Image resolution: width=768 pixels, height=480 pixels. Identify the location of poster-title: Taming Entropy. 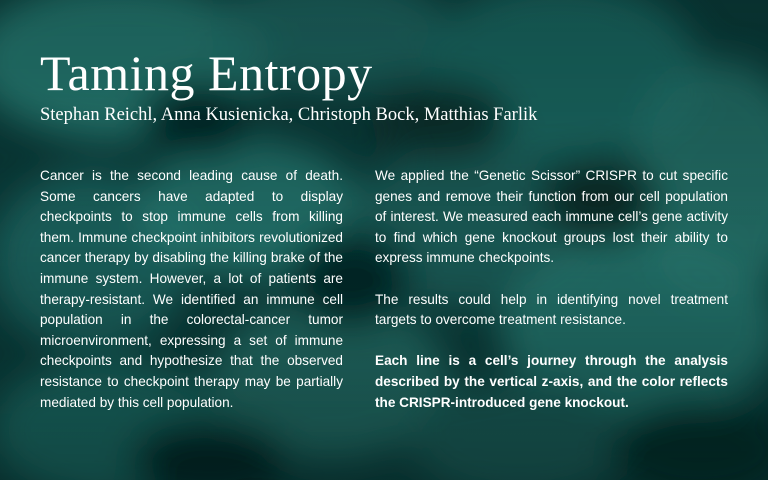
(206, 73).